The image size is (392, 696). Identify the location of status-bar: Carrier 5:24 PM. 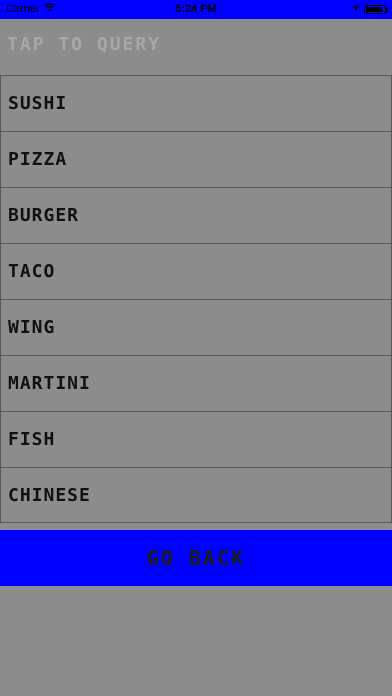
(196, 9).